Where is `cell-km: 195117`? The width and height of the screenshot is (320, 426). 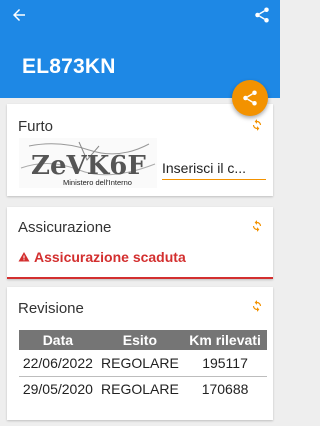
cell-km: 195117 is located at coordinates (225, 363).